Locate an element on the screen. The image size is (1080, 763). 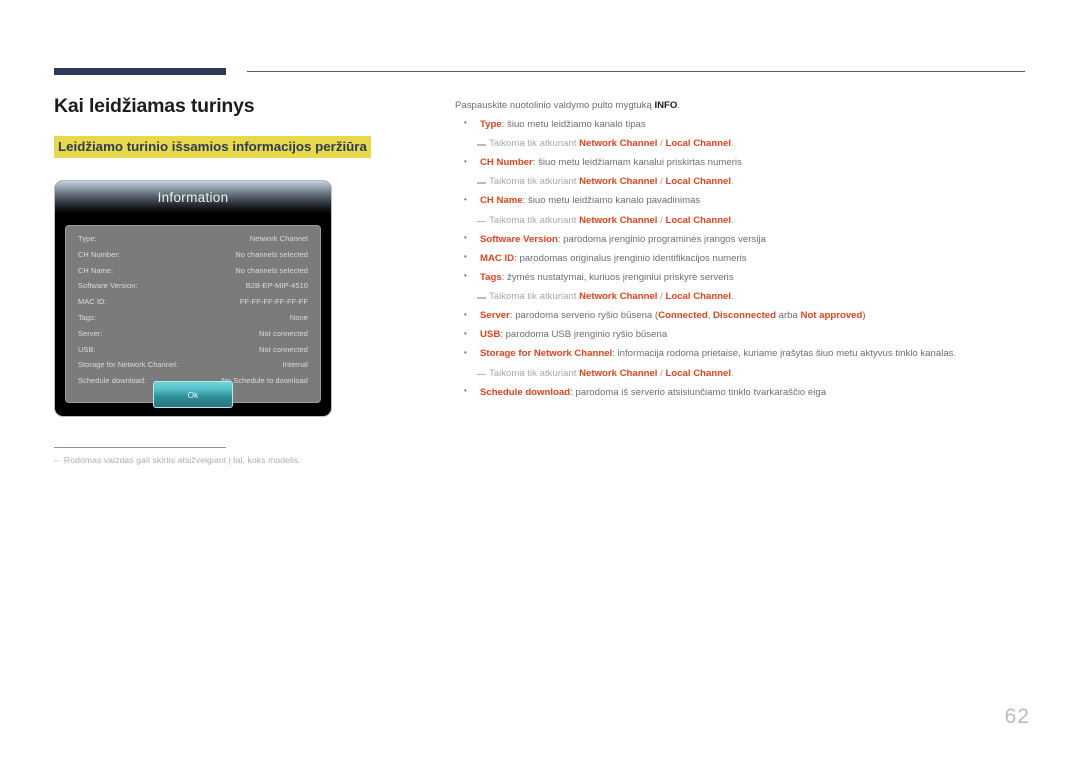
info-field-label: MAC ID is located at coordinates (497, 258).